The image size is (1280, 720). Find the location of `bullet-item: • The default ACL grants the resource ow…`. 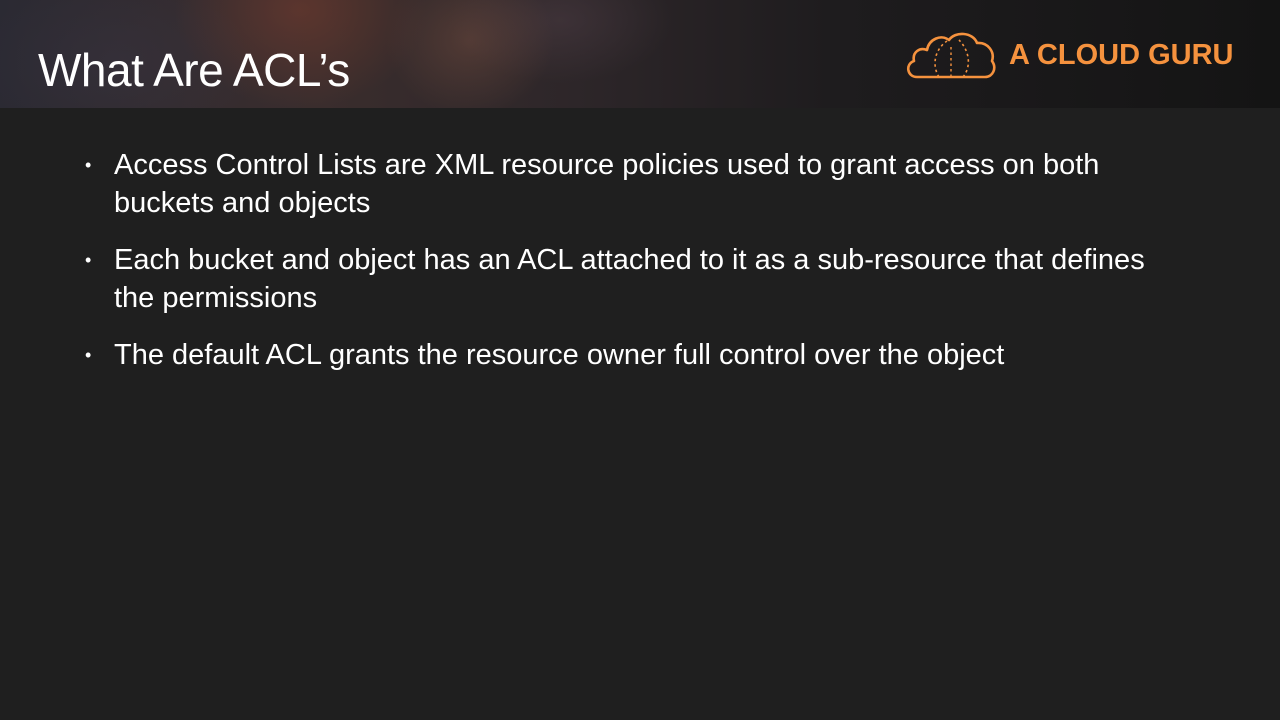

bullet-item: • The default ACL grants the resource ow… is located at coordinates (630, 355).